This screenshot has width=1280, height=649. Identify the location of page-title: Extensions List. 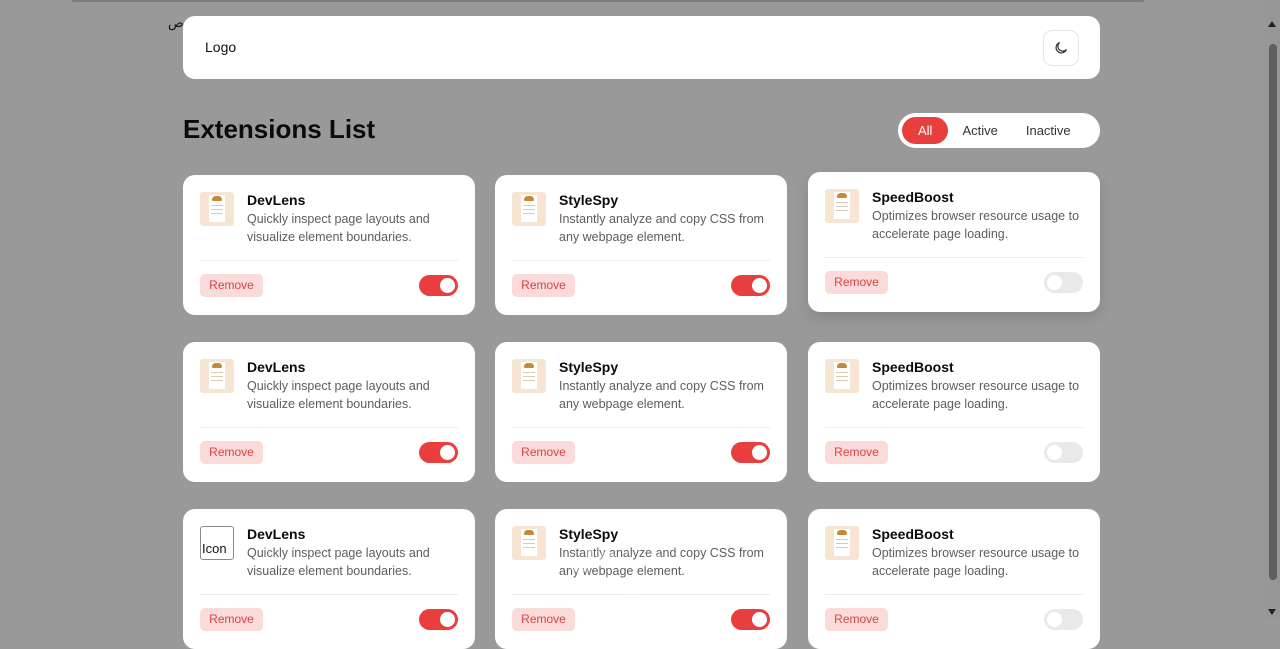
(279, 129).